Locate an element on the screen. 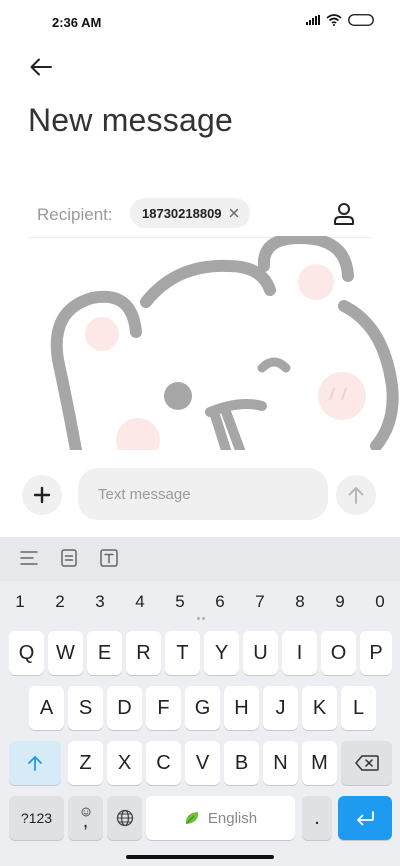 The height and width of the screenshot is (866, 400). key-i: I is located at coordinates (299, 653).